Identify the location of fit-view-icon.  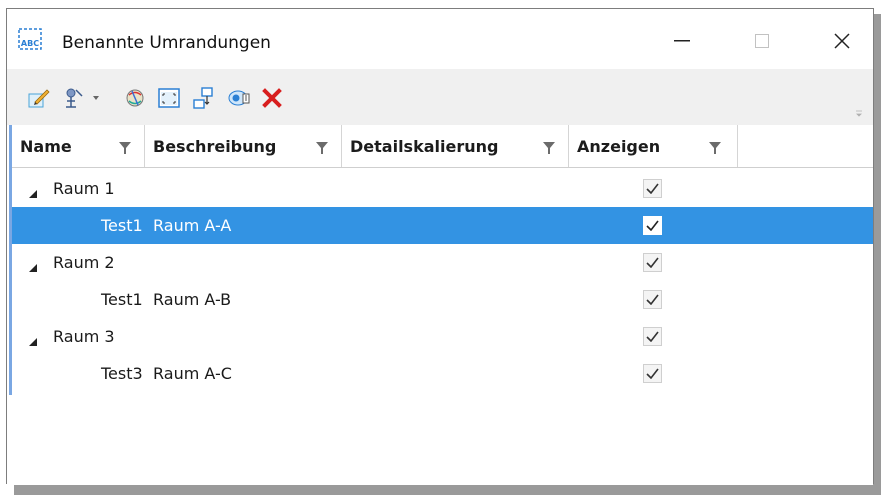
(169, 98).